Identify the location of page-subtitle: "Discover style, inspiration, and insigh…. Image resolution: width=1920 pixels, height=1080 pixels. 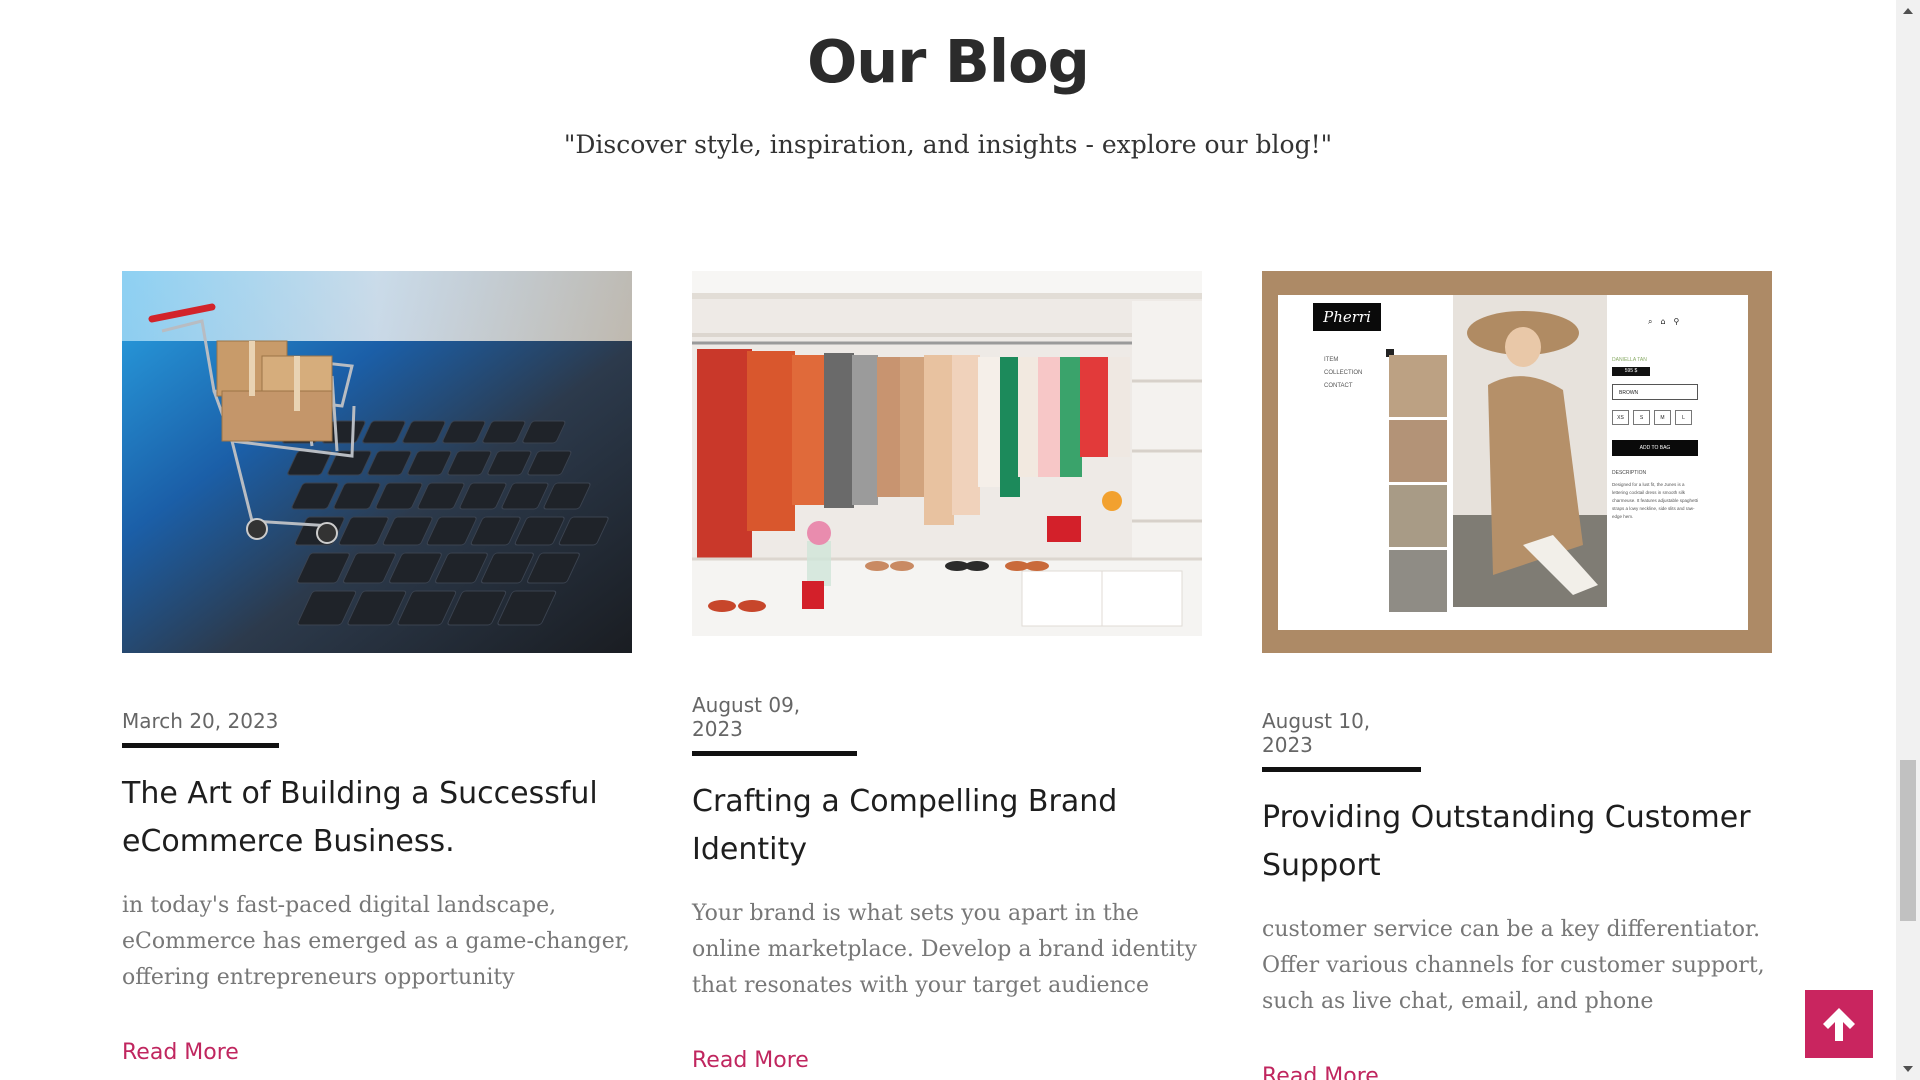
(948, 144).